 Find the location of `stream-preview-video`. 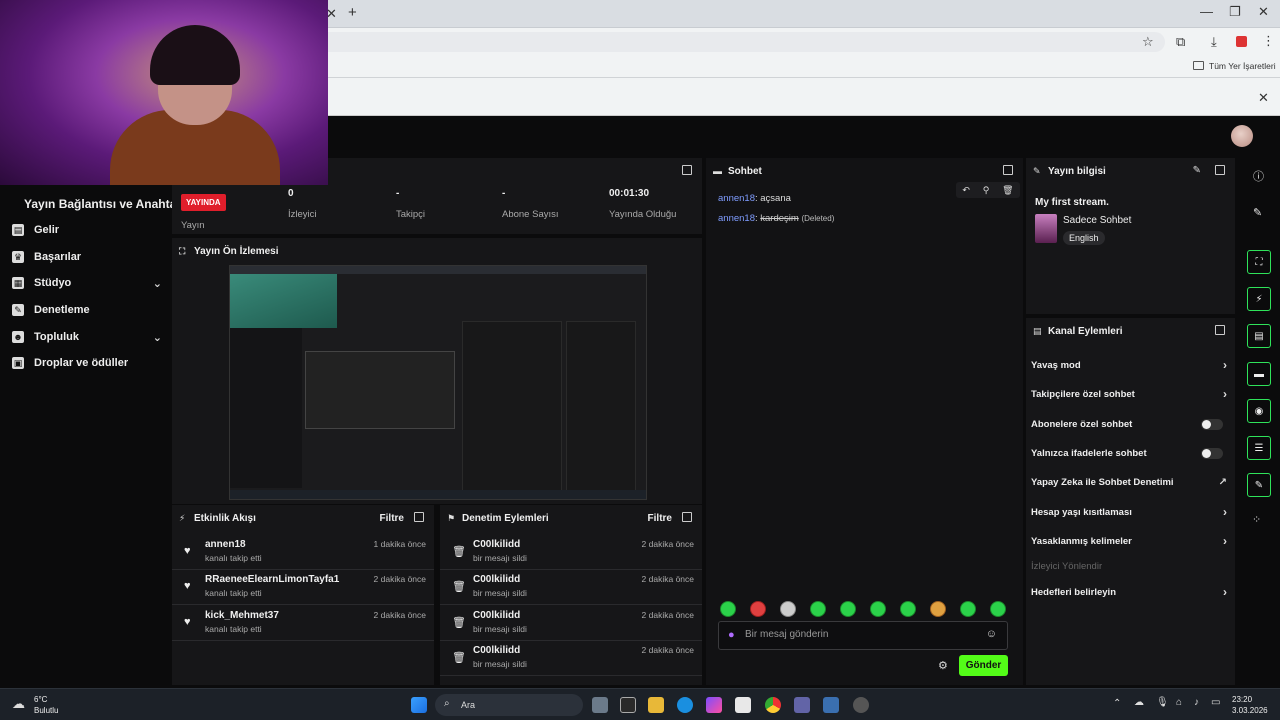

stream-preview-video is located at coordinates (438, 382).